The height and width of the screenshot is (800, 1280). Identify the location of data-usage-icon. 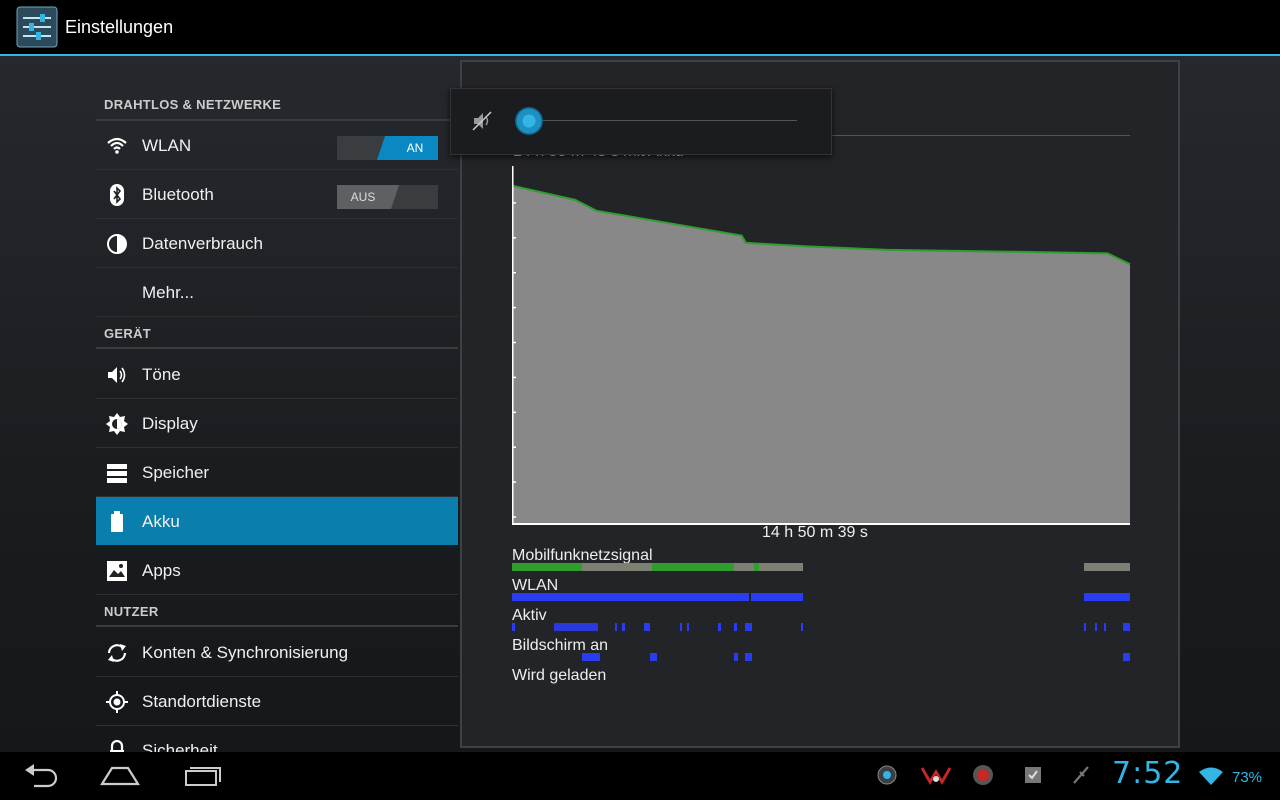
(117, 244).